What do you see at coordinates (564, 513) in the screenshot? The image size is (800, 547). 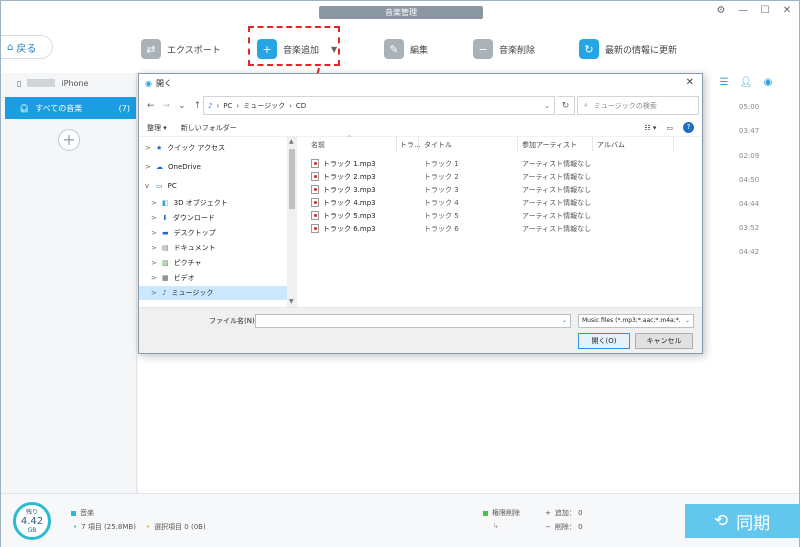 I see `added-stat: + 追加： 0` at bounding box center [564, 513].